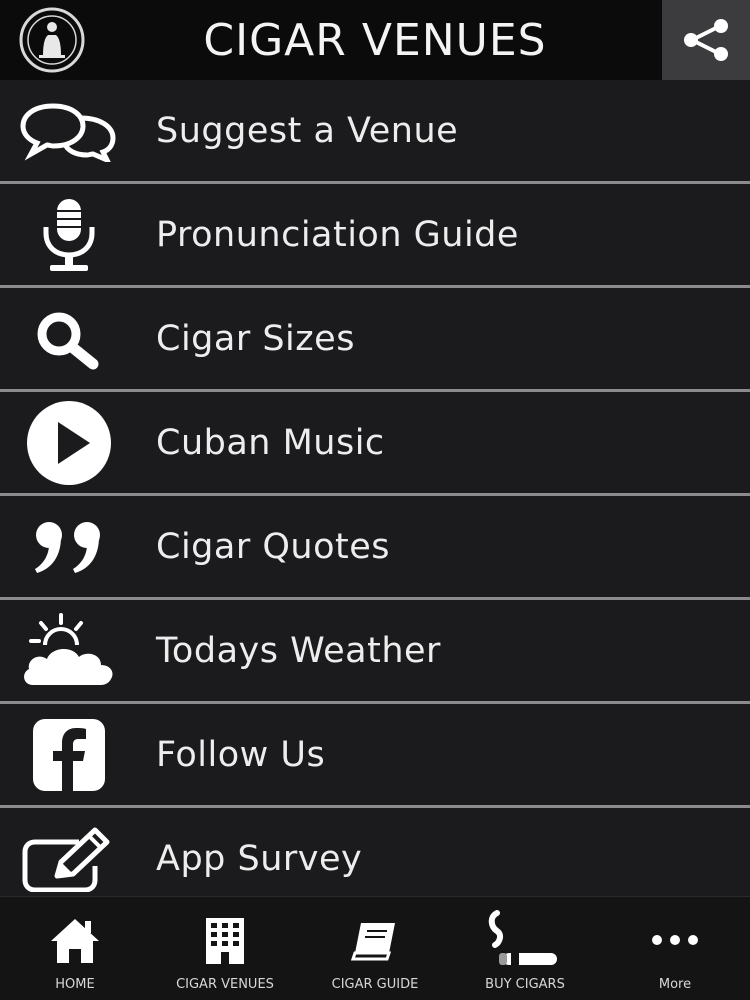 This screenshot has height=1000, width=750. I want to click on menu-item-app-survey: App Survey, so click(375, 858).